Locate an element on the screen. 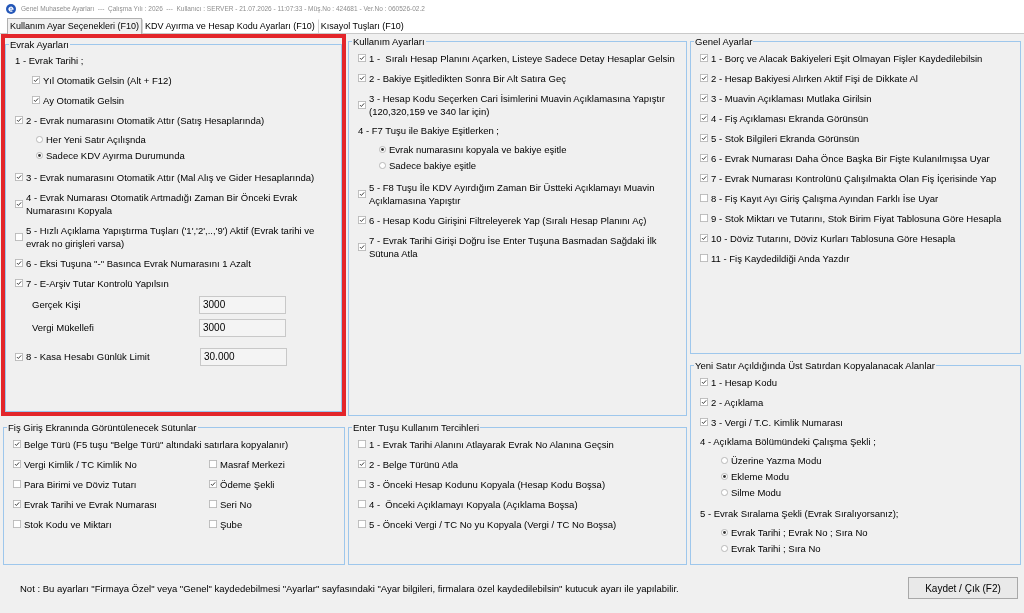 The width and height of the screenshot is (1024, 613). checkbox-label: 4 - Önceki Açıklamayı Kopyala (Açıklama Boşsa) is located at coordinates (473, 504).